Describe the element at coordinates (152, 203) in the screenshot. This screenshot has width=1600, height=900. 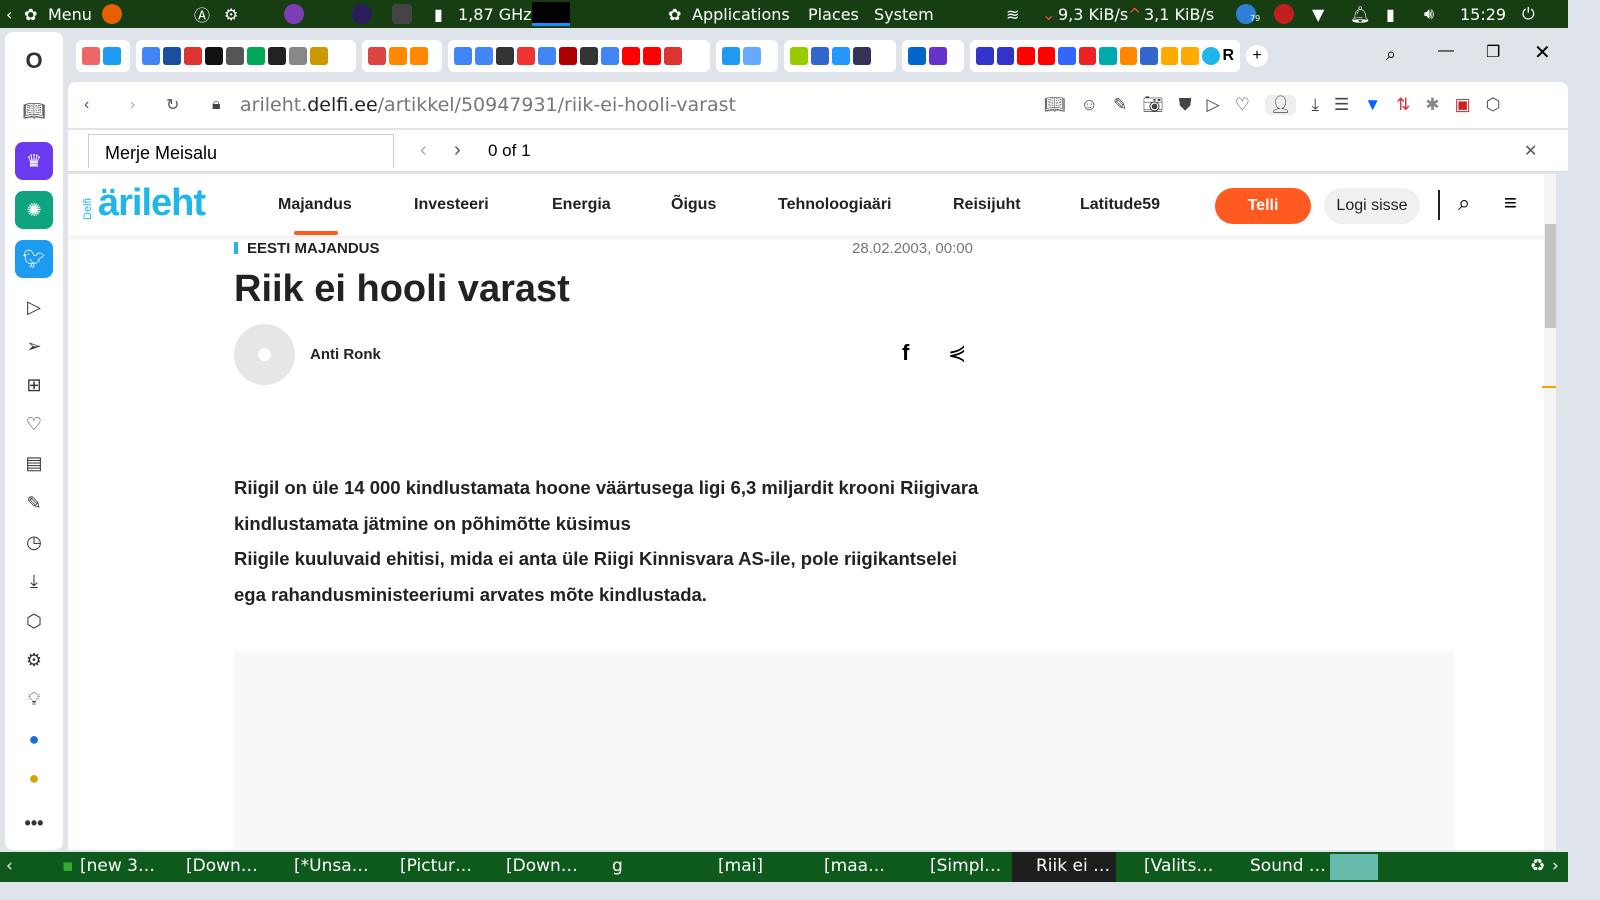
I see `site-logo: ärileht` at that location.